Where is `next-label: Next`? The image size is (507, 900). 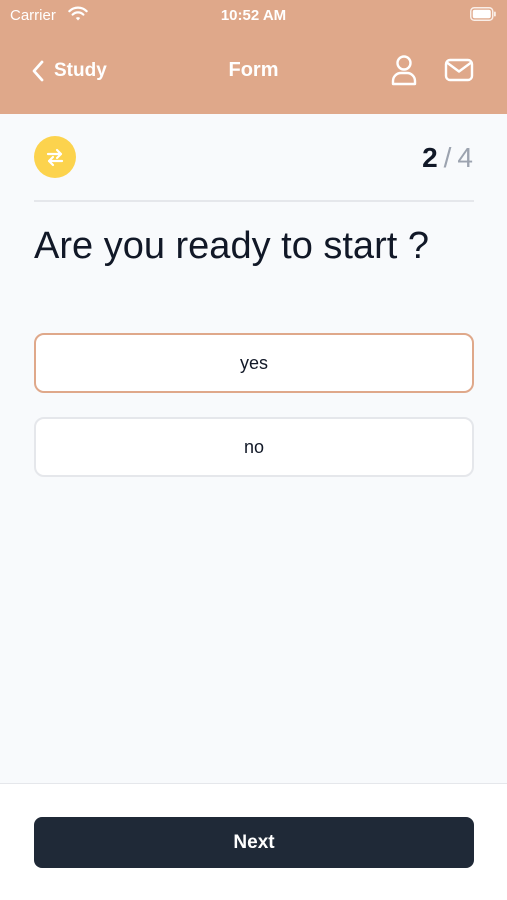 next-label: Next is located at coordinates (254, 842).